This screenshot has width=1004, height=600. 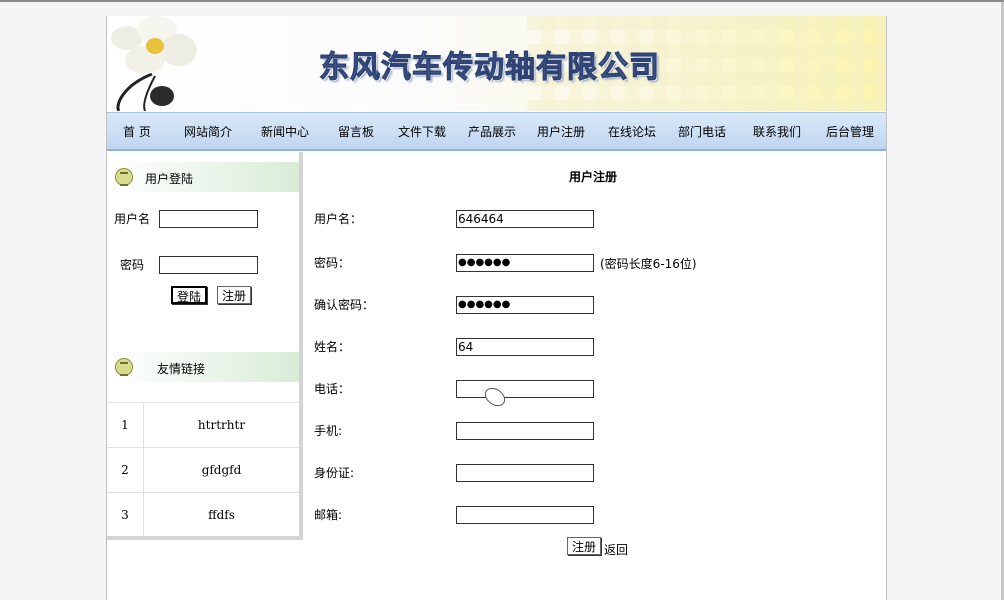 I want to click on nav-item-news: 新闻中心, so click(x=285, y=131).